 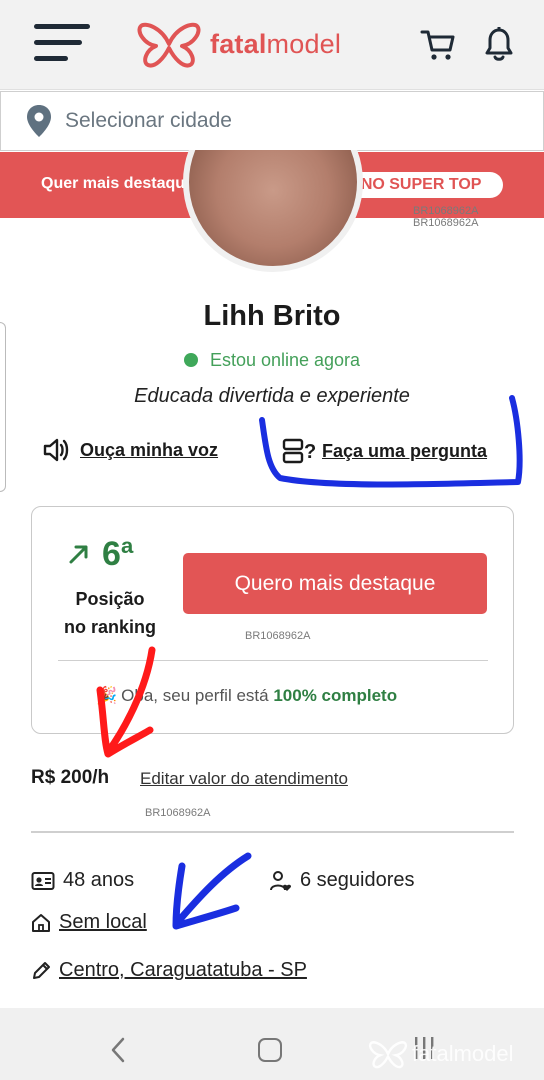 I want to click on promo-text: Quer mais destaque?, so click(x=122, y=183).